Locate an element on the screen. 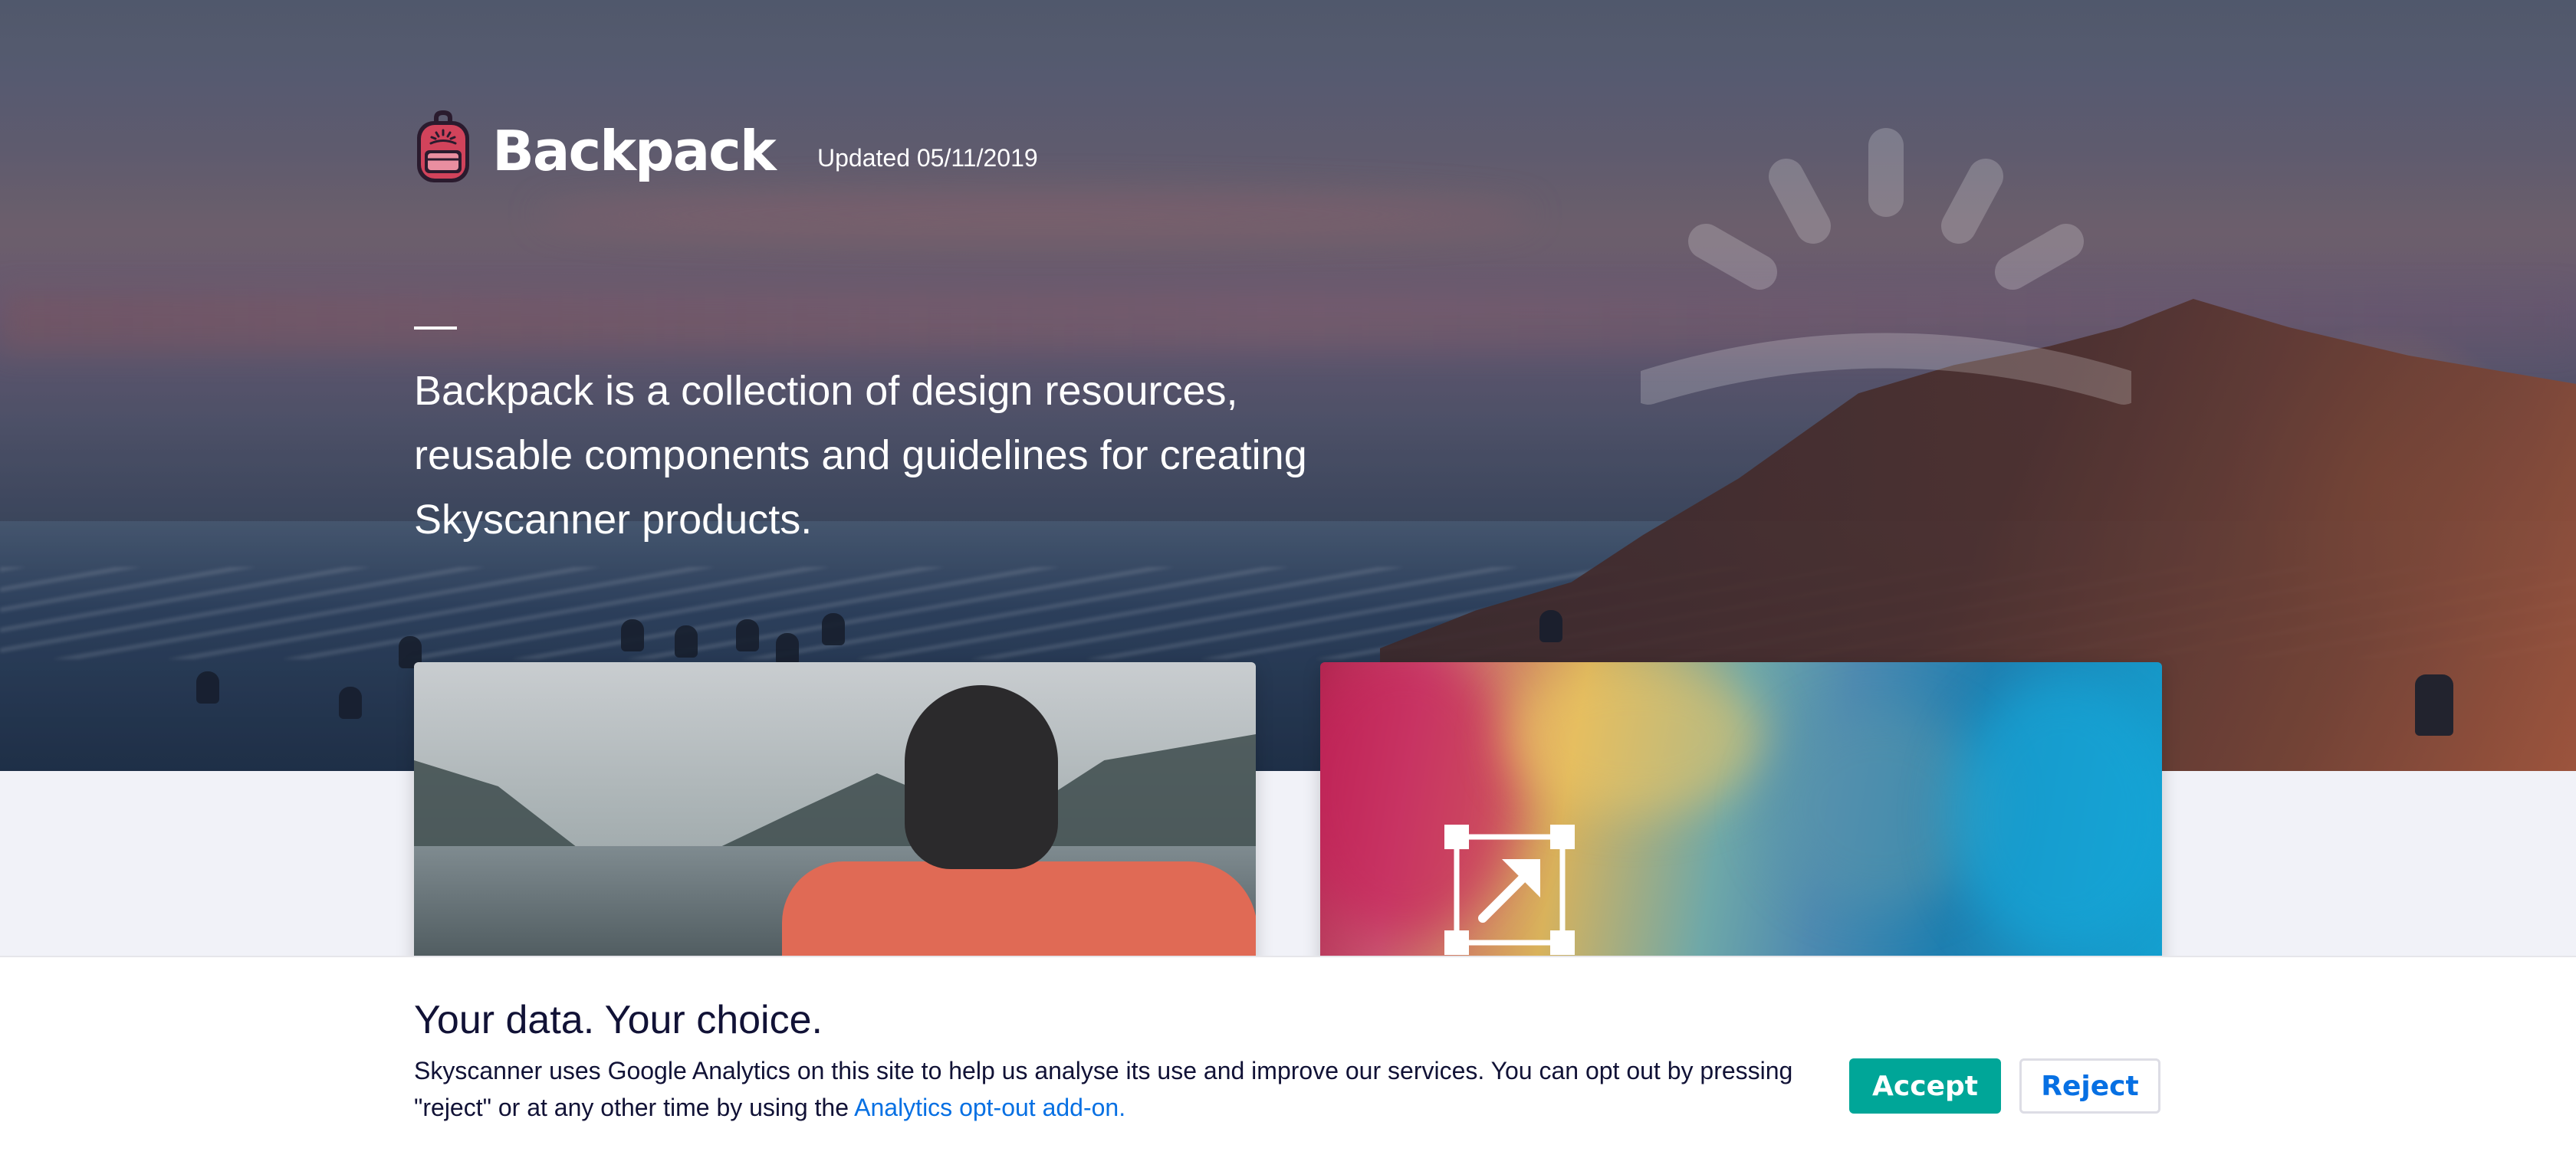 Image resolution: width=2576 pixels, height=1168 pixels. reject-button: Reject is located at coordinates (2089, 1086).